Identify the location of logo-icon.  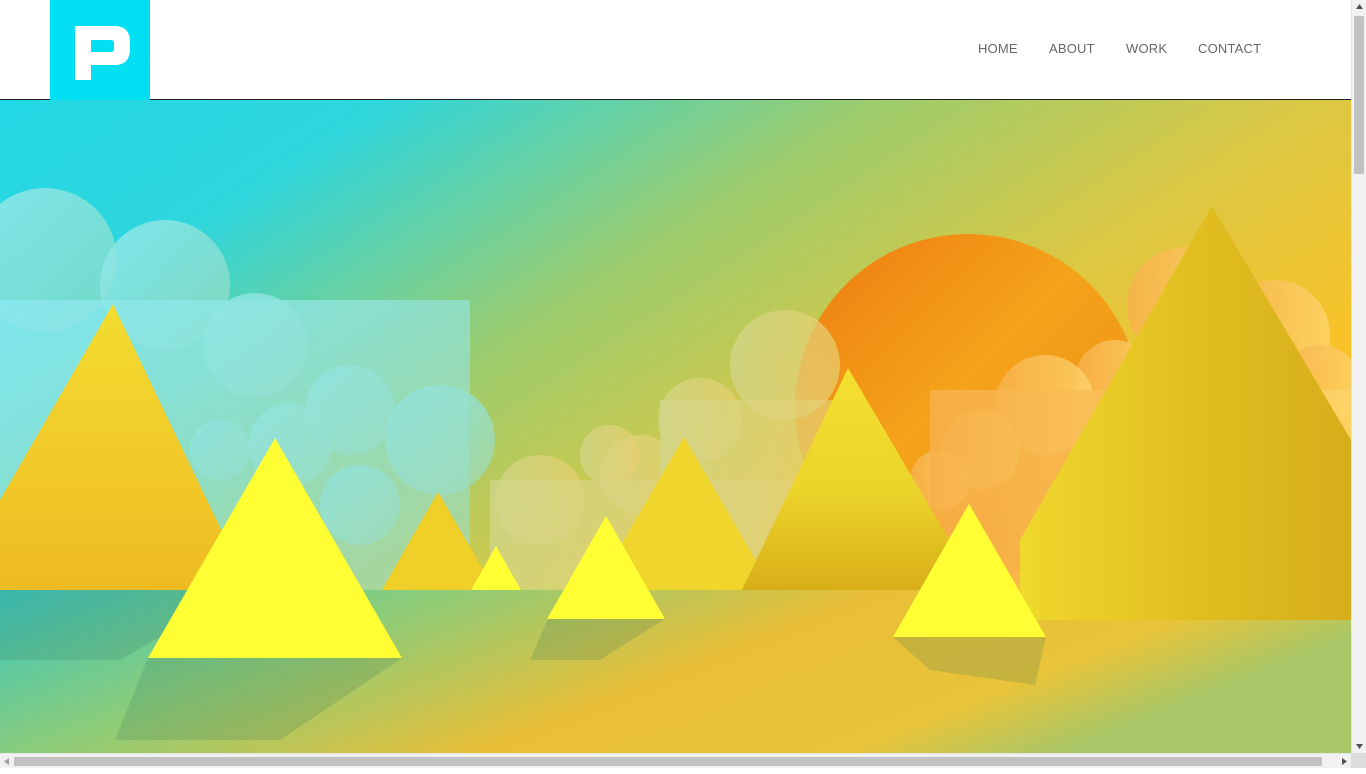
(100, 50).